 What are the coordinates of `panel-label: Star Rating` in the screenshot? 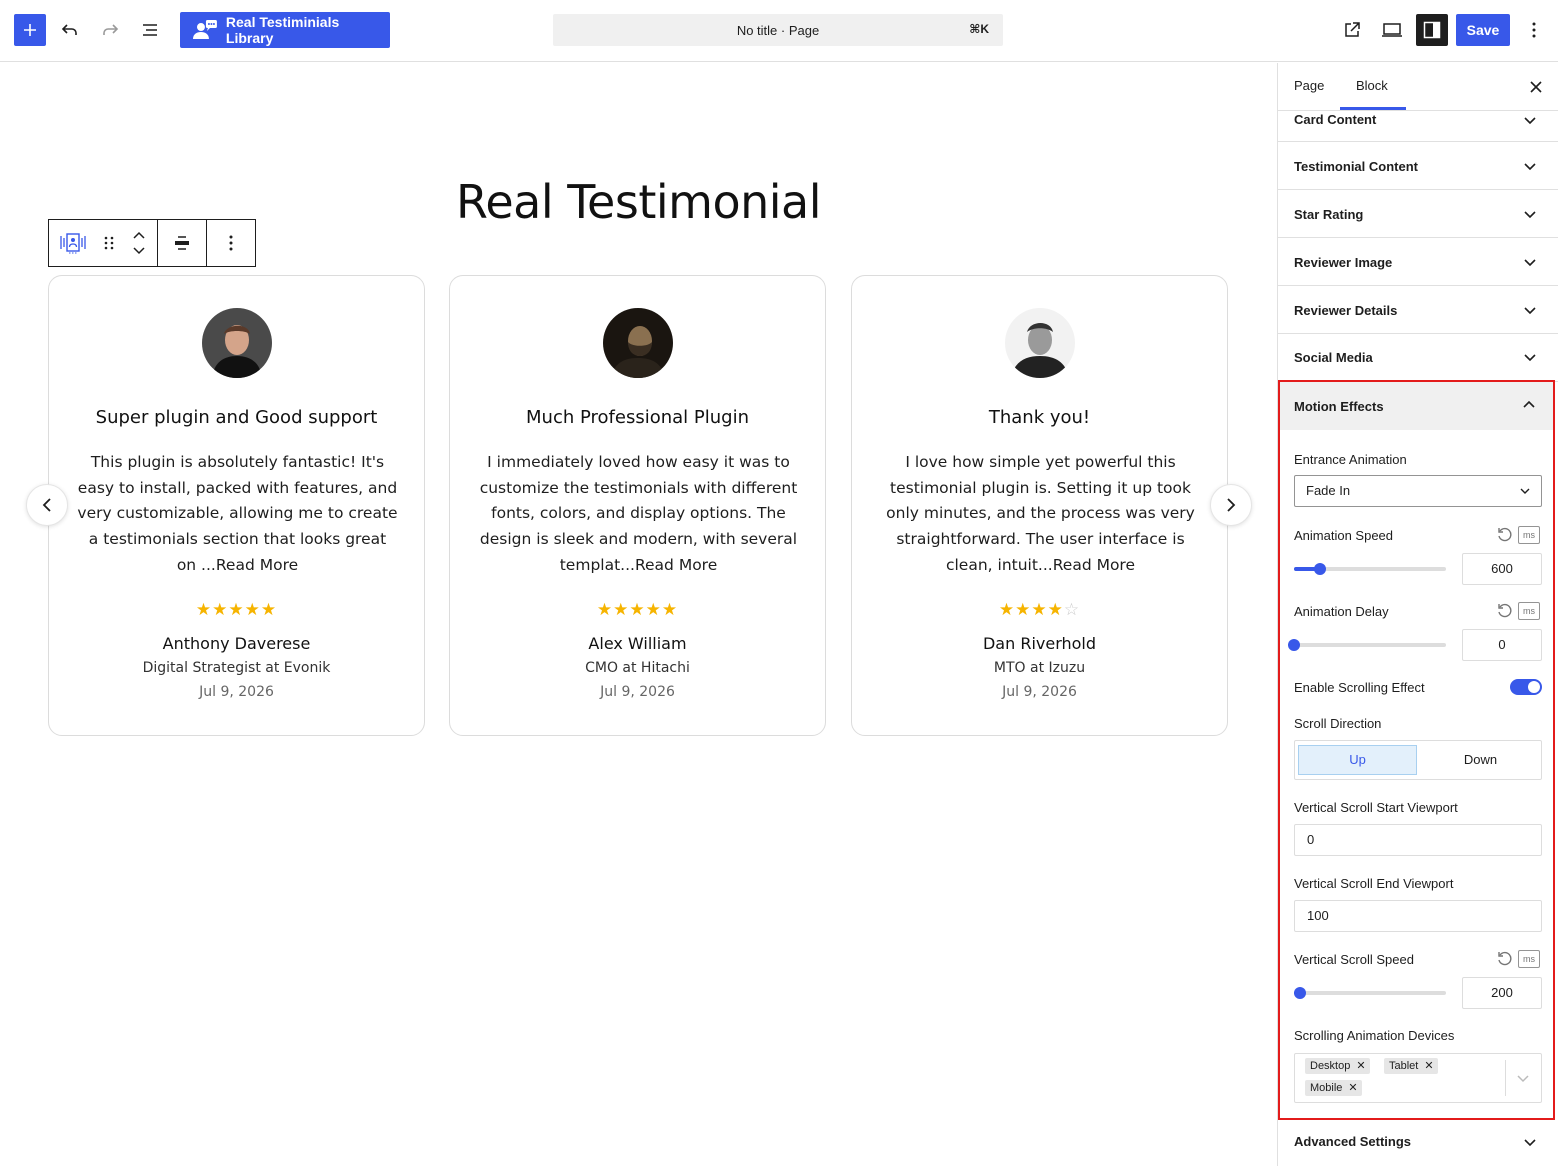 It's located at (1329, 214).